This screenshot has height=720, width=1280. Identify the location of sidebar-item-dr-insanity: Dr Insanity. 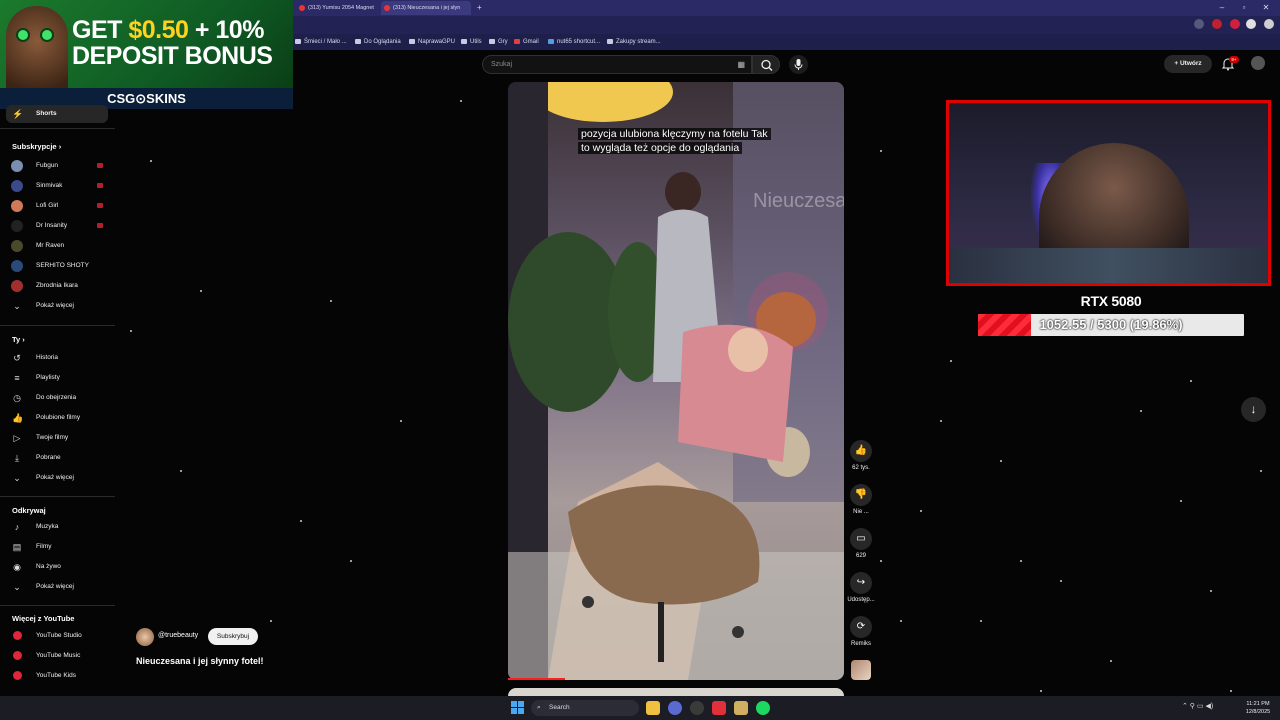
(57, 226).